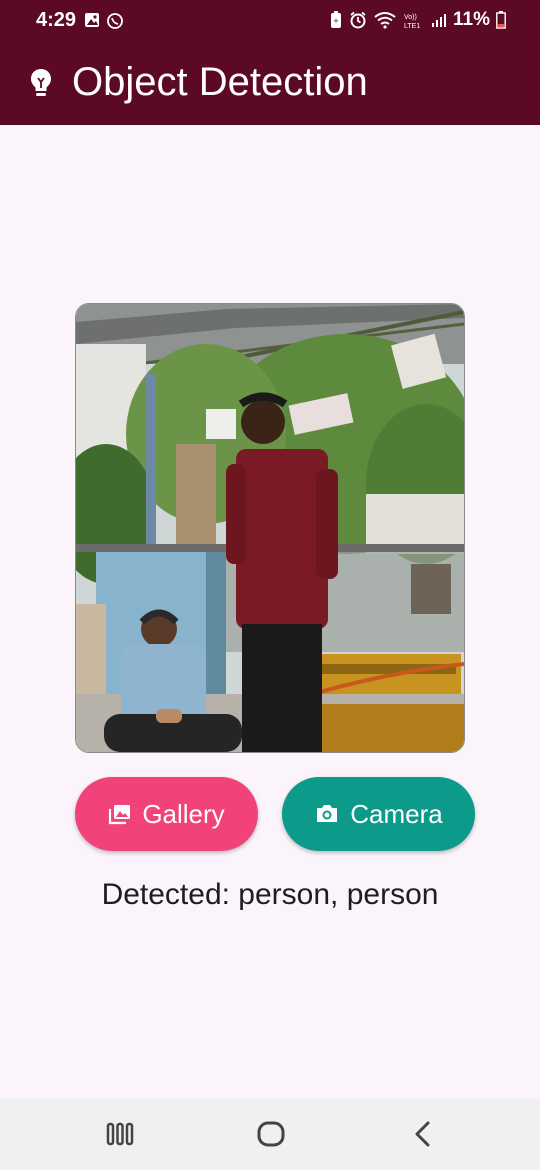  I want to click on battery-saver-icon: +, so click(336, 19).